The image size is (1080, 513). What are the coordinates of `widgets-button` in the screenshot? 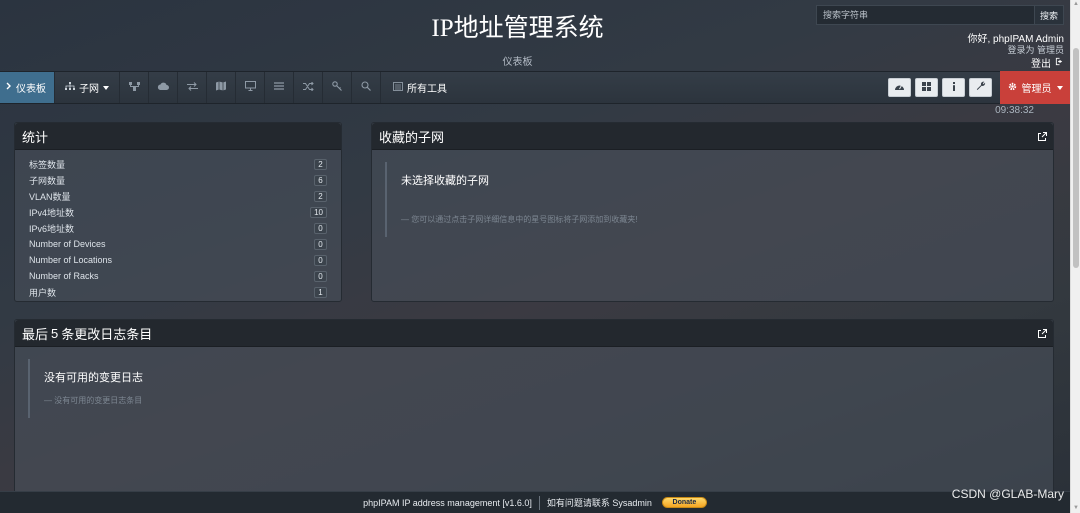 It's located at (926, 87).